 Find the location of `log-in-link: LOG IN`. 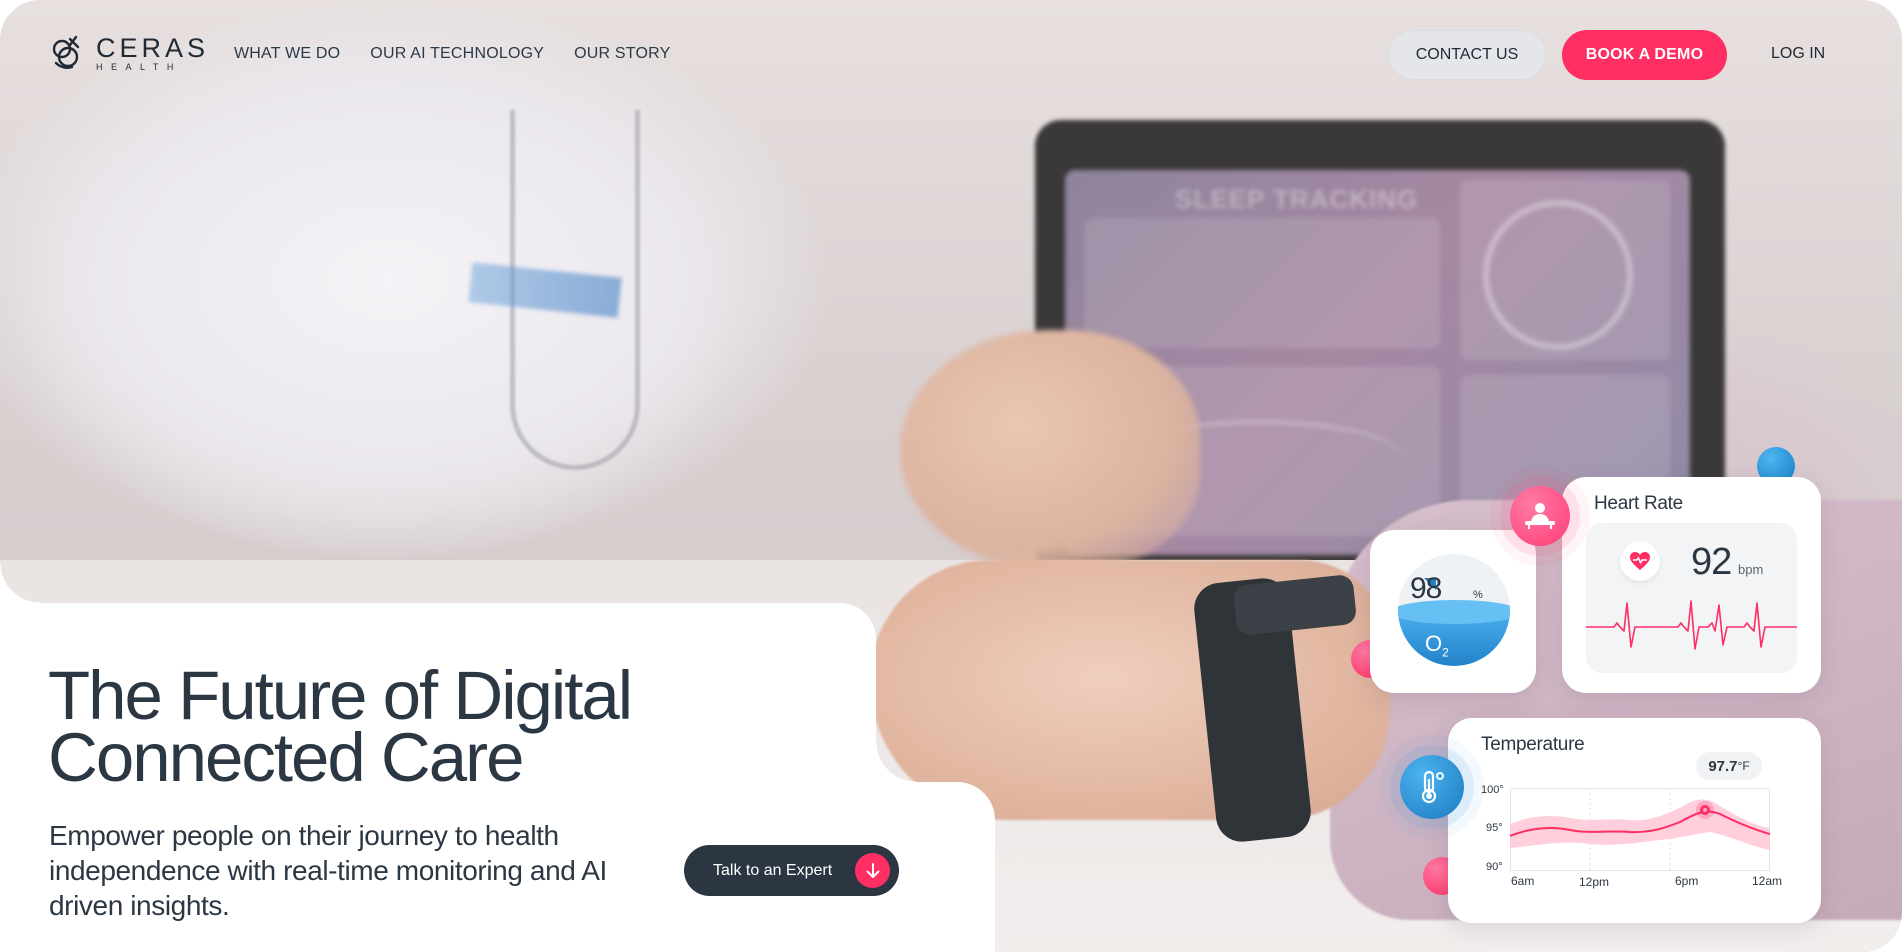

log-in-link: LOG IN is located at coordinates (1798, 54).